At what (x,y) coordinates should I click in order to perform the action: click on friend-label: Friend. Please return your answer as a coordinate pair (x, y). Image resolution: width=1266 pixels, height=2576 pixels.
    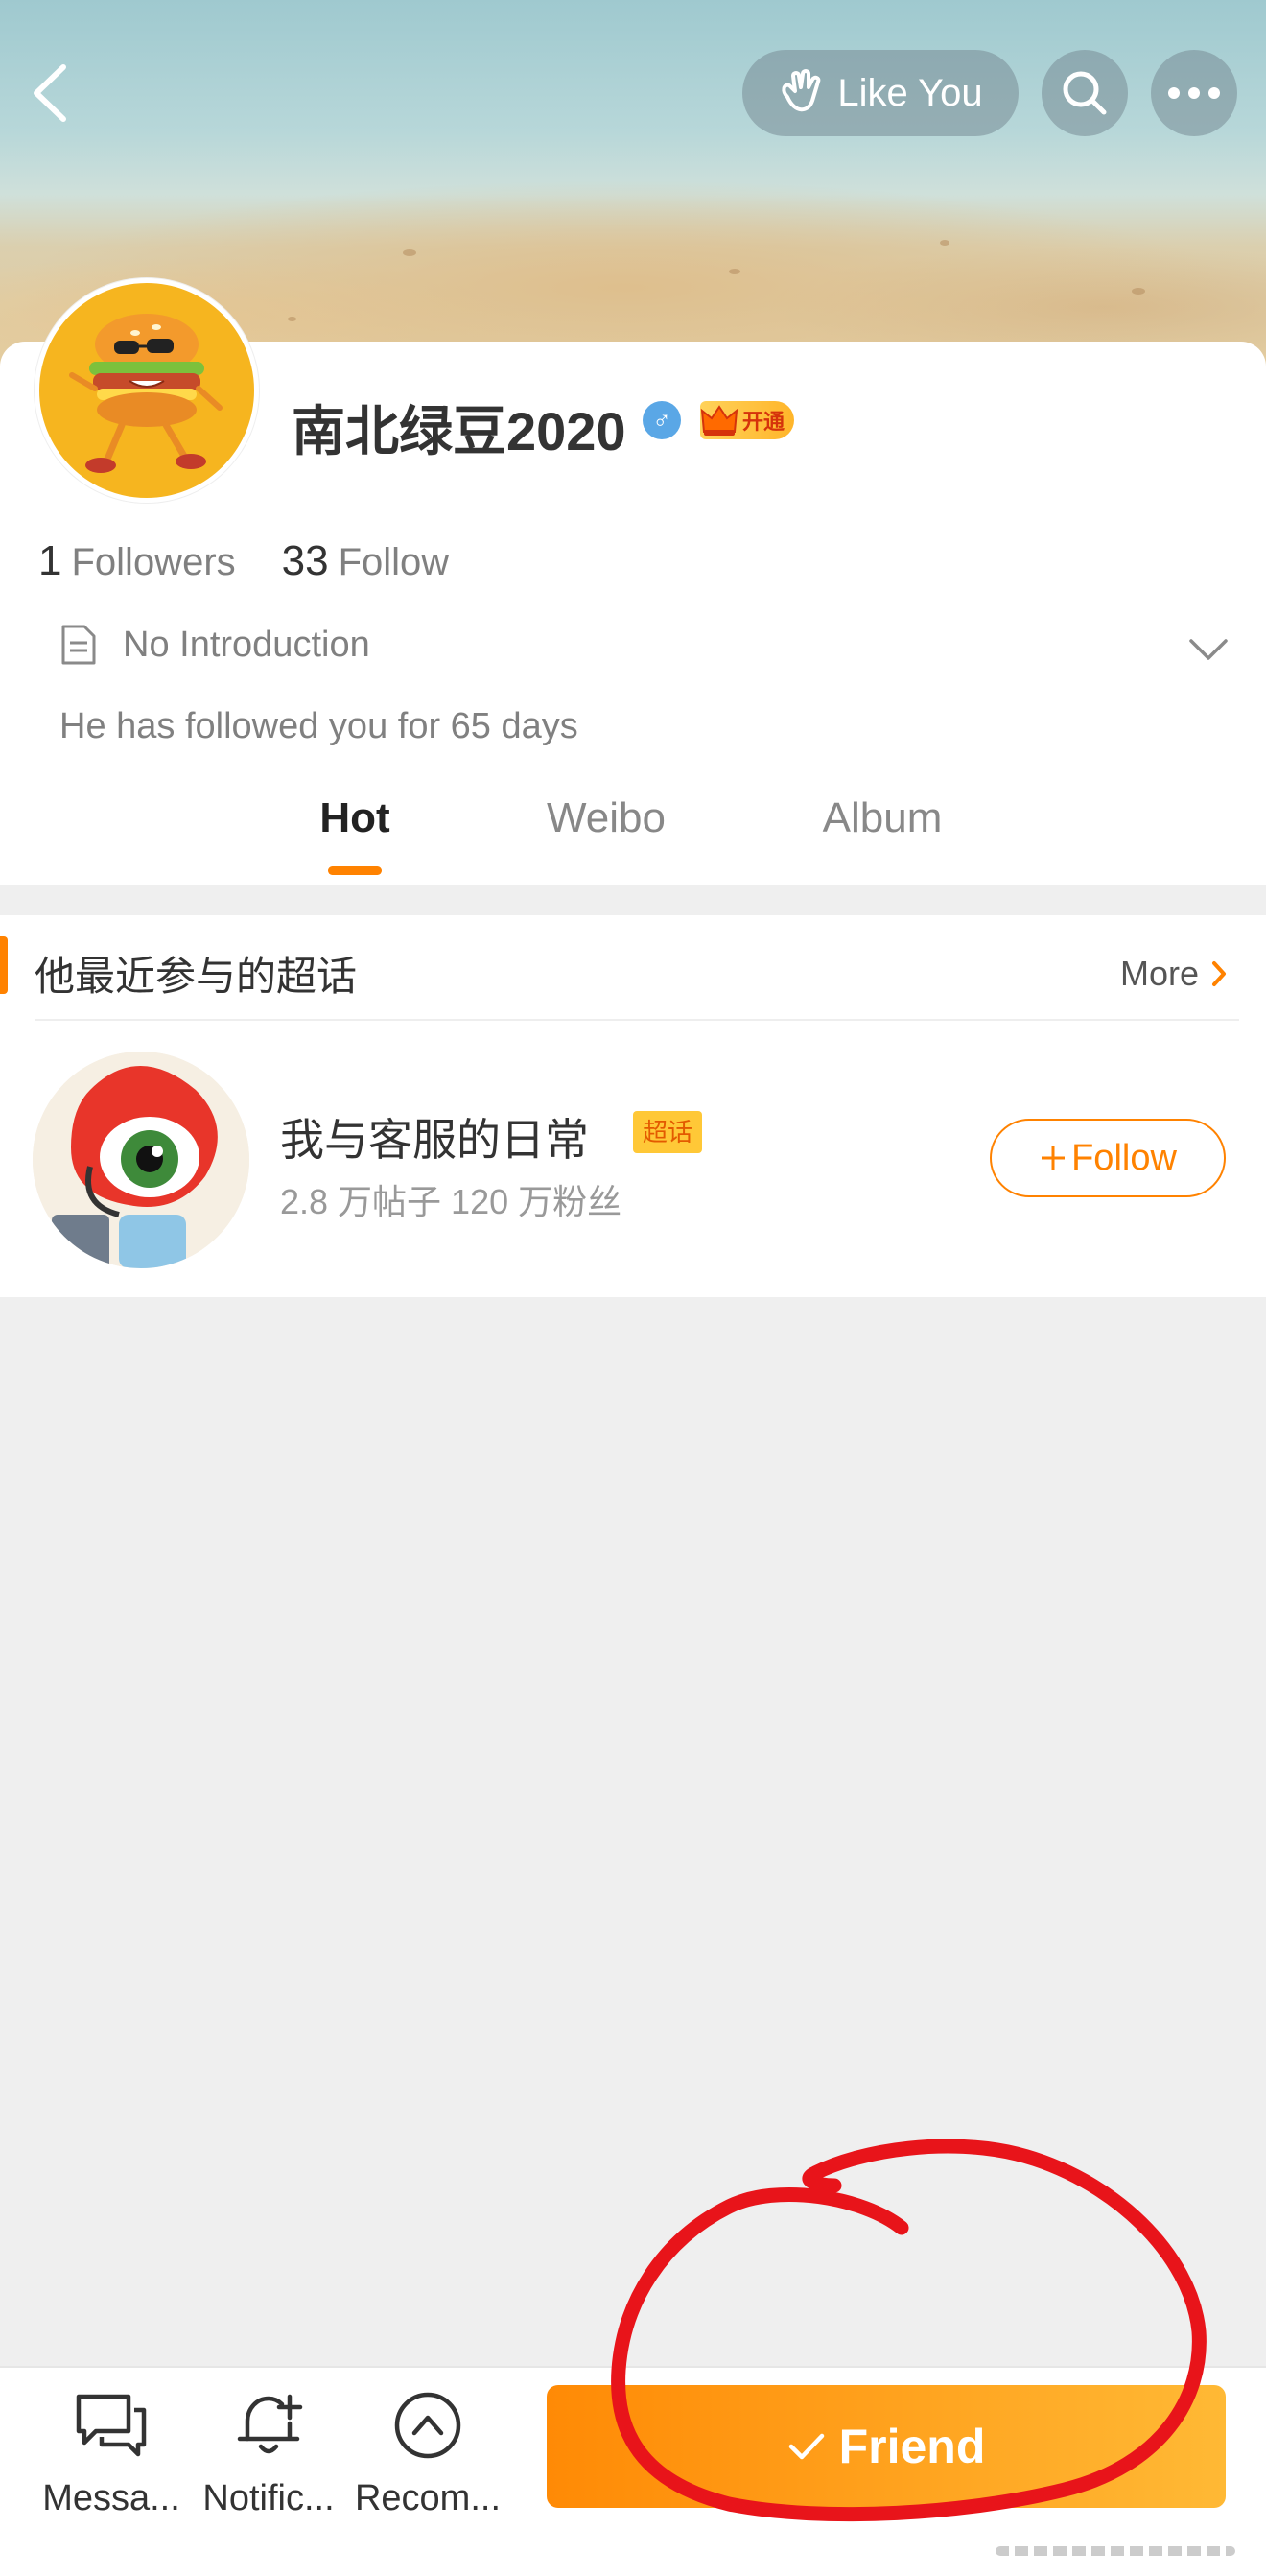
    Looking at the image, I should click on (912, 2447).